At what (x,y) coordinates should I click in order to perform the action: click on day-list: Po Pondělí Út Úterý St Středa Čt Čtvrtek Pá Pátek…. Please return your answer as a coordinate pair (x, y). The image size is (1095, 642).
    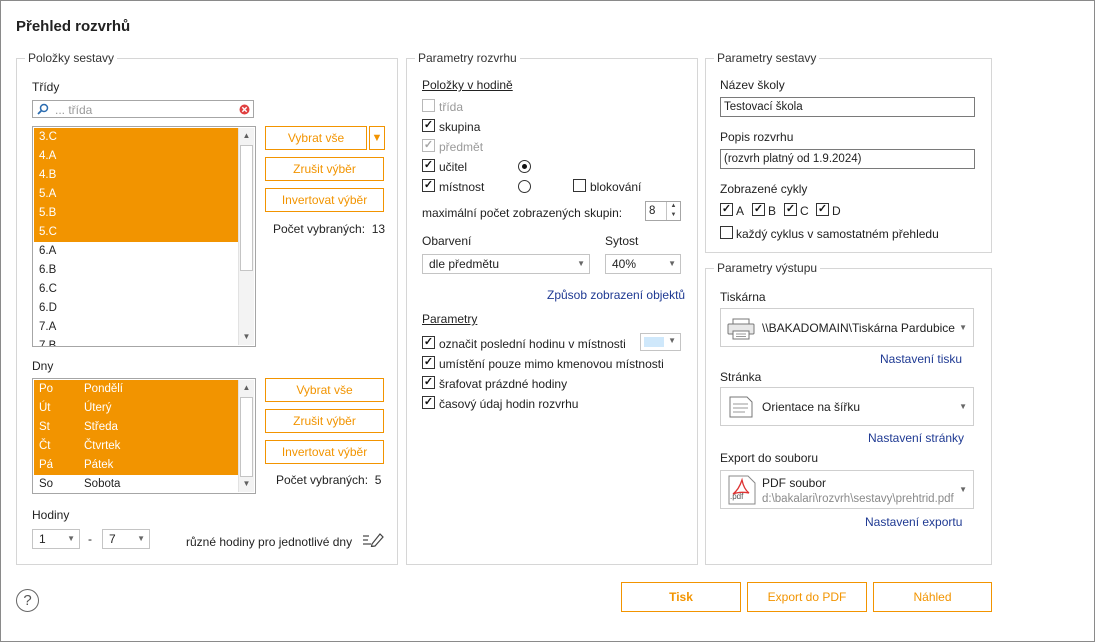
    Looking at the image, I should click on (144, 436).